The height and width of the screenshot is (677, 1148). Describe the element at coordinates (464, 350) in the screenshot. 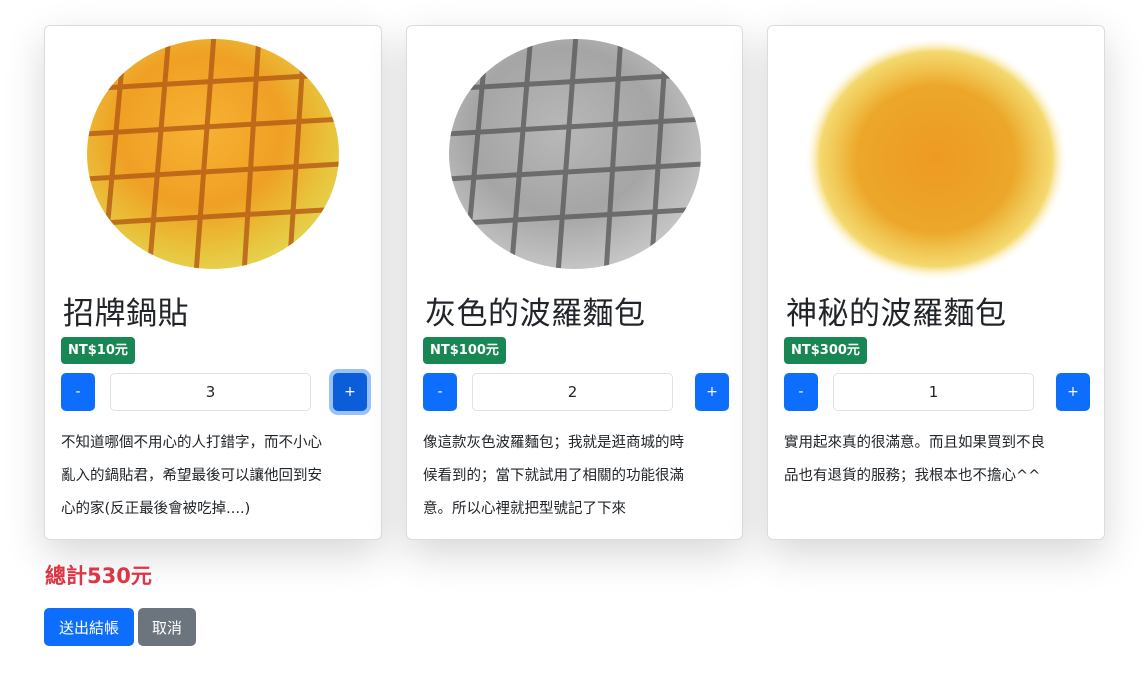

I see `price-badge: NT$100元` at that location.